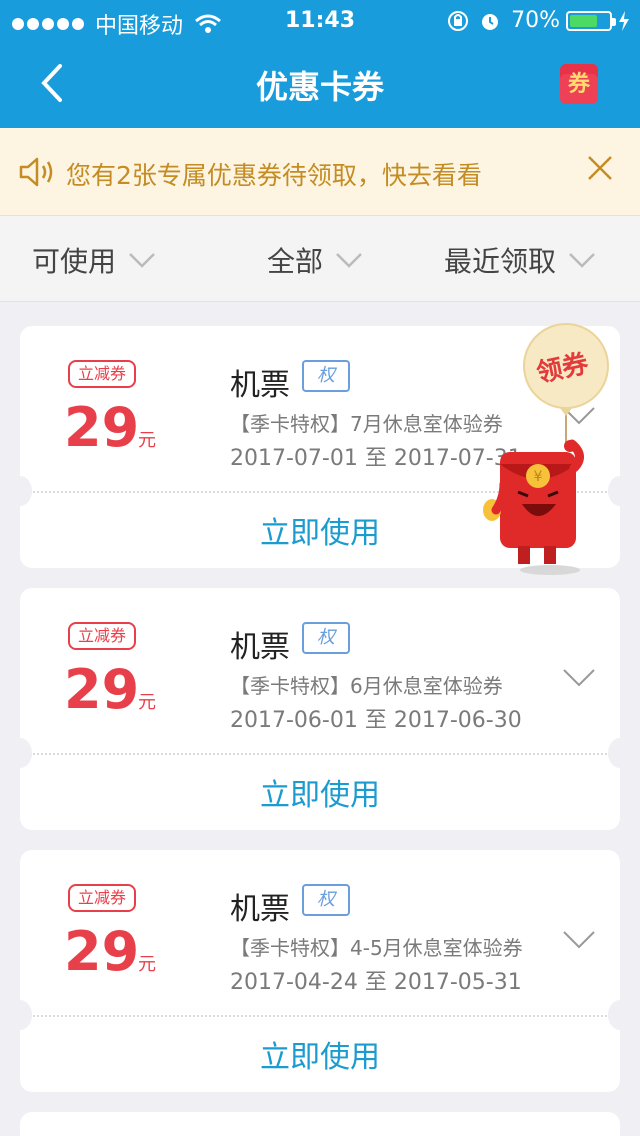 The image size is (640, 1136). I want to click on filter-sort: 最近领取, so click(520, 260).